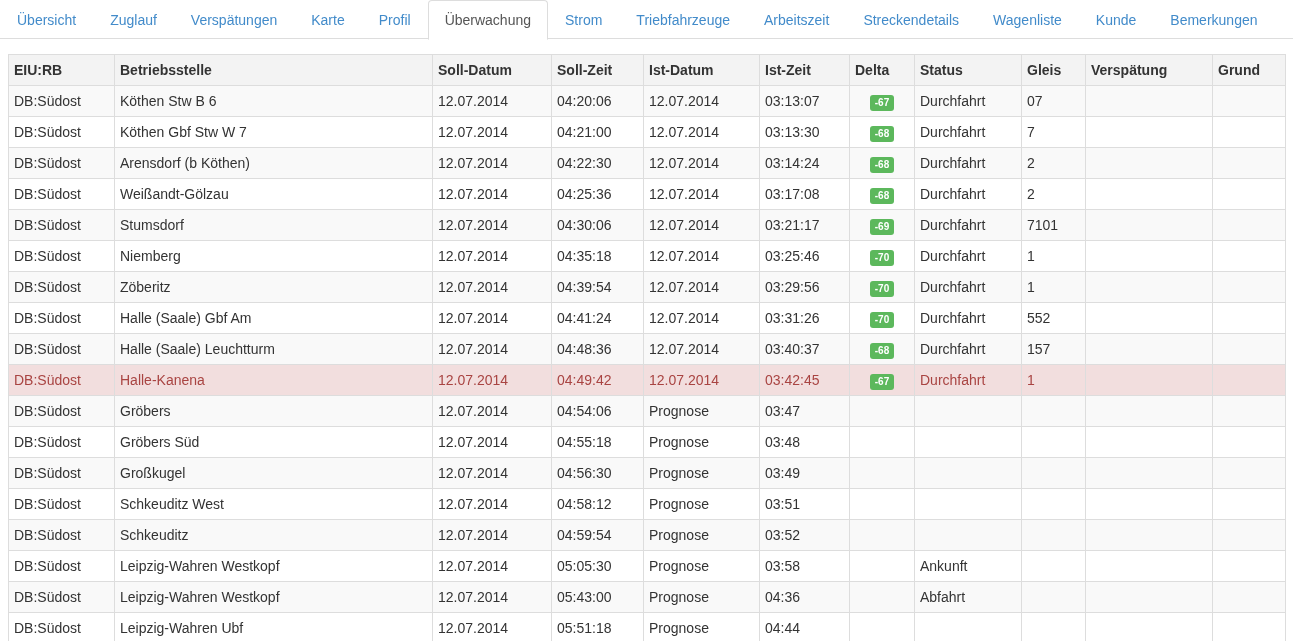 Image resolution: width=1293 pixels, height=641 pixels. I want to click on table-cell: Köthen Stw B 6, so click(273, 101).